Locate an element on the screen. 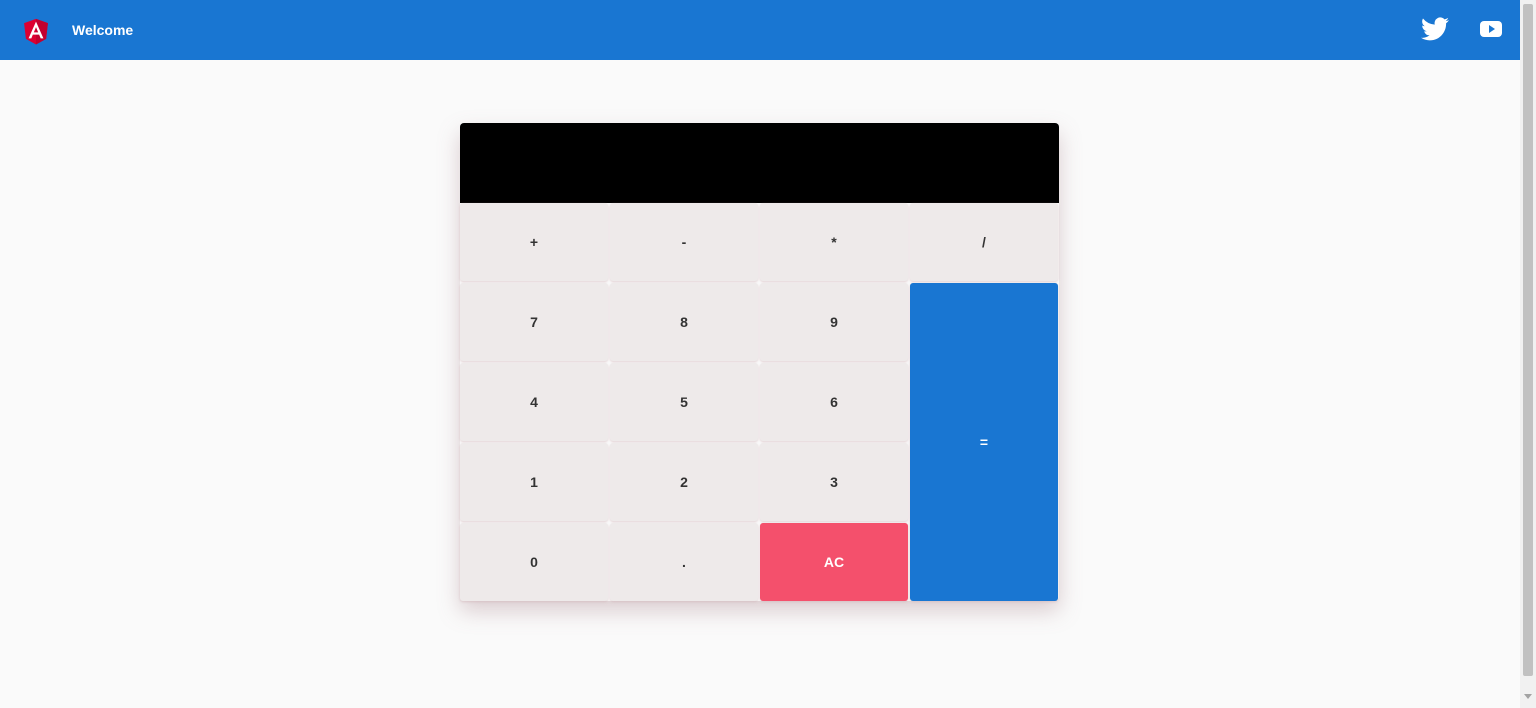 This screenshot has height=708, width=1536. digit-9-button: 9 is located at coordinates (834, 322).